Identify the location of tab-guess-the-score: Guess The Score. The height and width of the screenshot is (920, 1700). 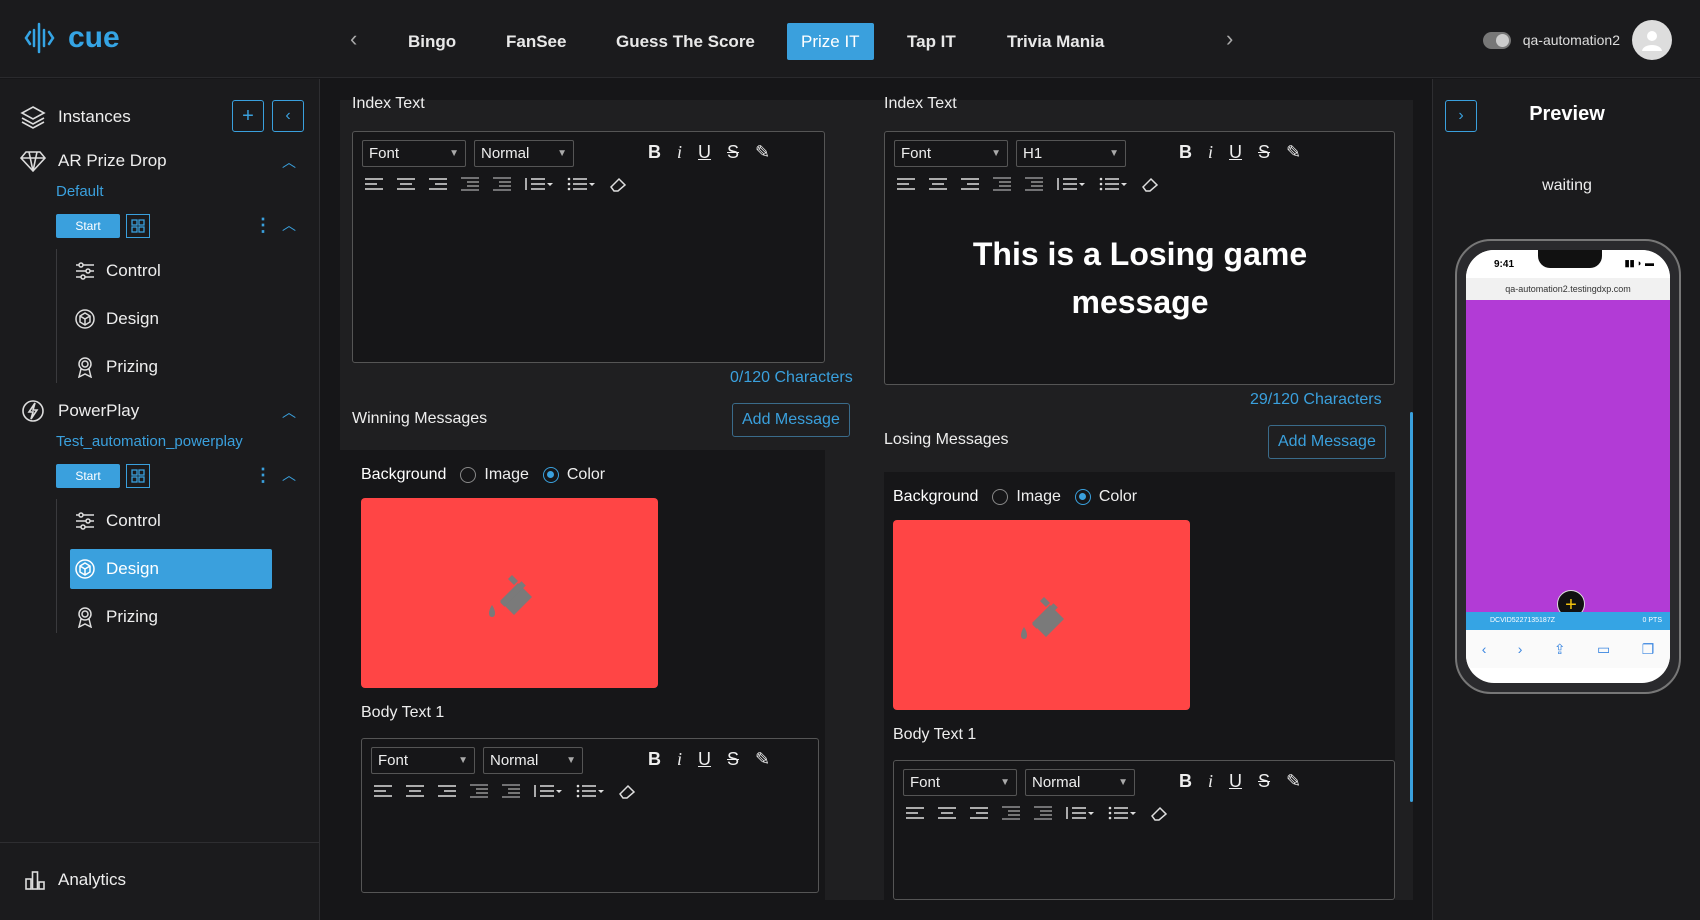
(685, 41).